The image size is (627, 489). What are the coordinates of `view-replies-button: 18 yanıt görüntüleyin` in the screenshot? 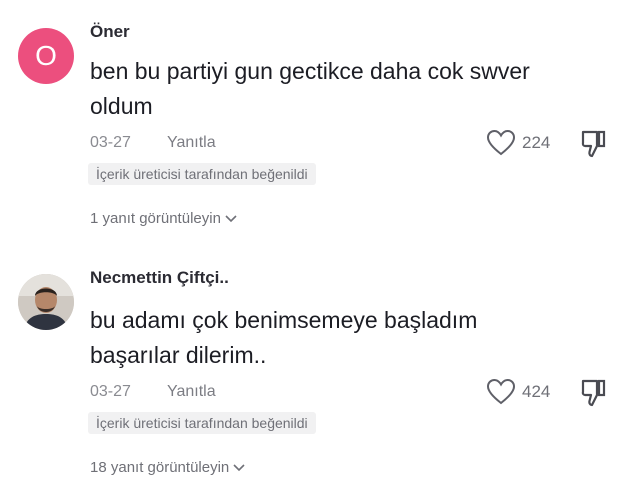 It's located at (167, 467).